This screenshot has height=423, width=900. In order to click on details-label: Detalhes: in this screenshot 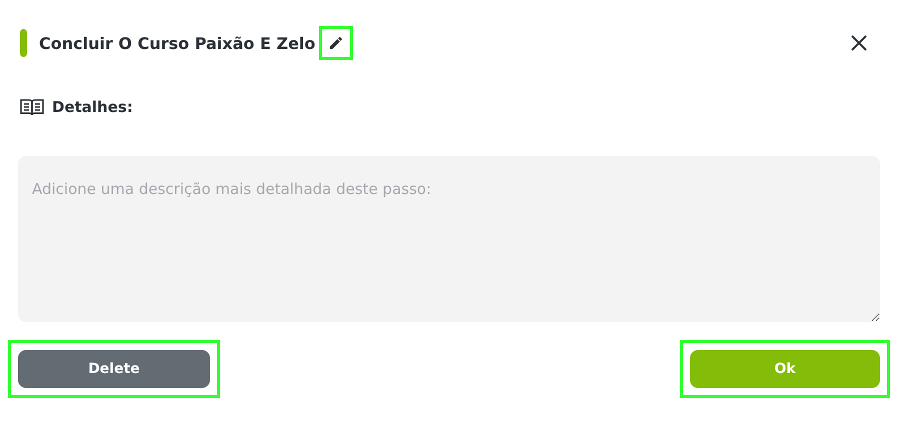, I will do `click(92, 107)`.